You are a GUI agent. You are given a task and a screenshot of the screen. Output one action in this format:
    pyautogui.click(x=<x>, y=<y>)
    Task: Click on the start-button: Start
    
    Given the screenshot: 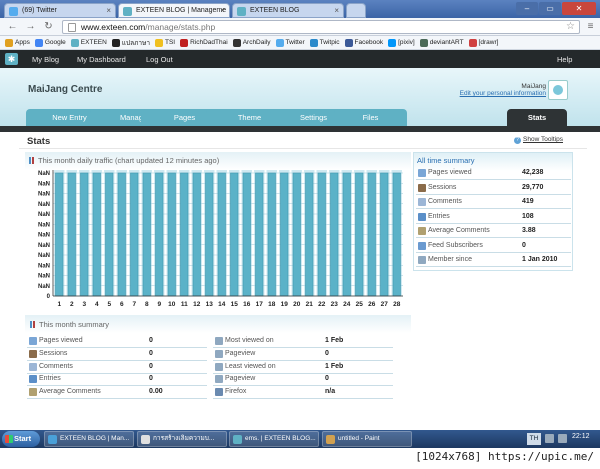 What is the action you would take?
    pyautogui.click(x=21, y=439)
    